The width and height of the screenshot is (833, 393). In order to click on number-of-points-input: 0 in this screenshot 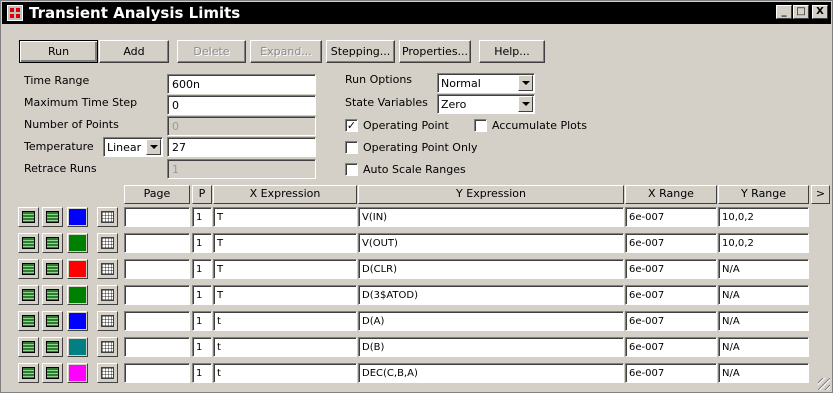, I will do `click(241, 126)`.